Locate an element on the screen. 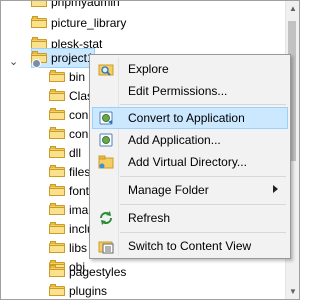 This screenshot has height=300, width=320. convert-app-icon is located at coordinates (106, 118).